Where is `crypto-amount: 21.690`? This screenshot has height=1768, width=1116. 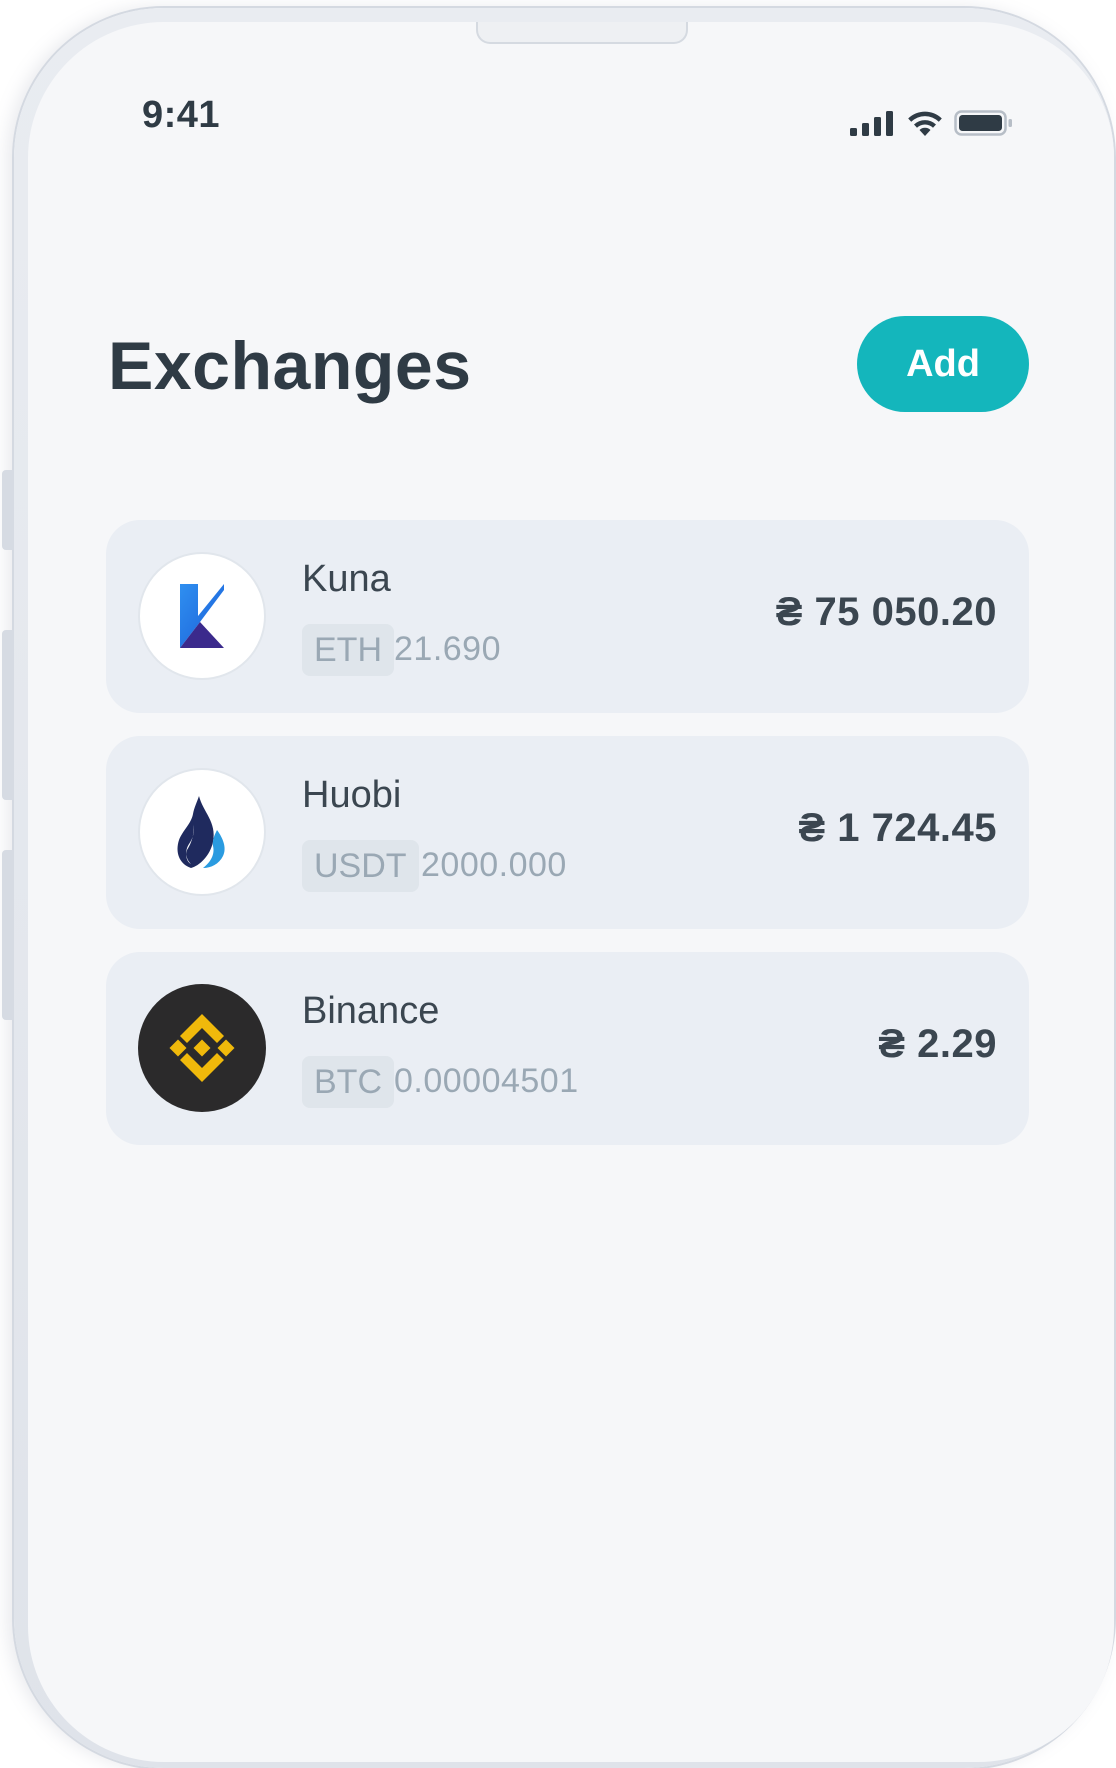
crypto-amount: 21.690 is located at coordinates (447, 649).